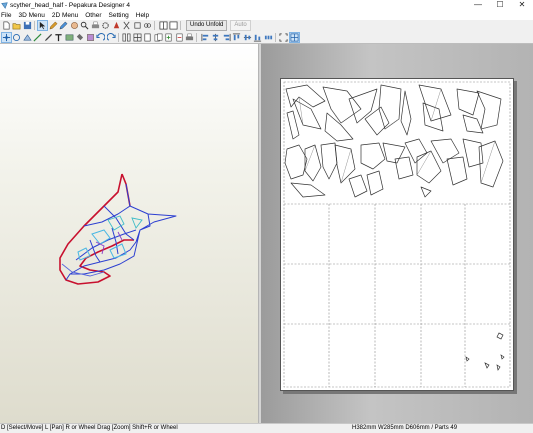 This screenshot has height=433, width=533. I want to click on app-icon, so click(4, 5).